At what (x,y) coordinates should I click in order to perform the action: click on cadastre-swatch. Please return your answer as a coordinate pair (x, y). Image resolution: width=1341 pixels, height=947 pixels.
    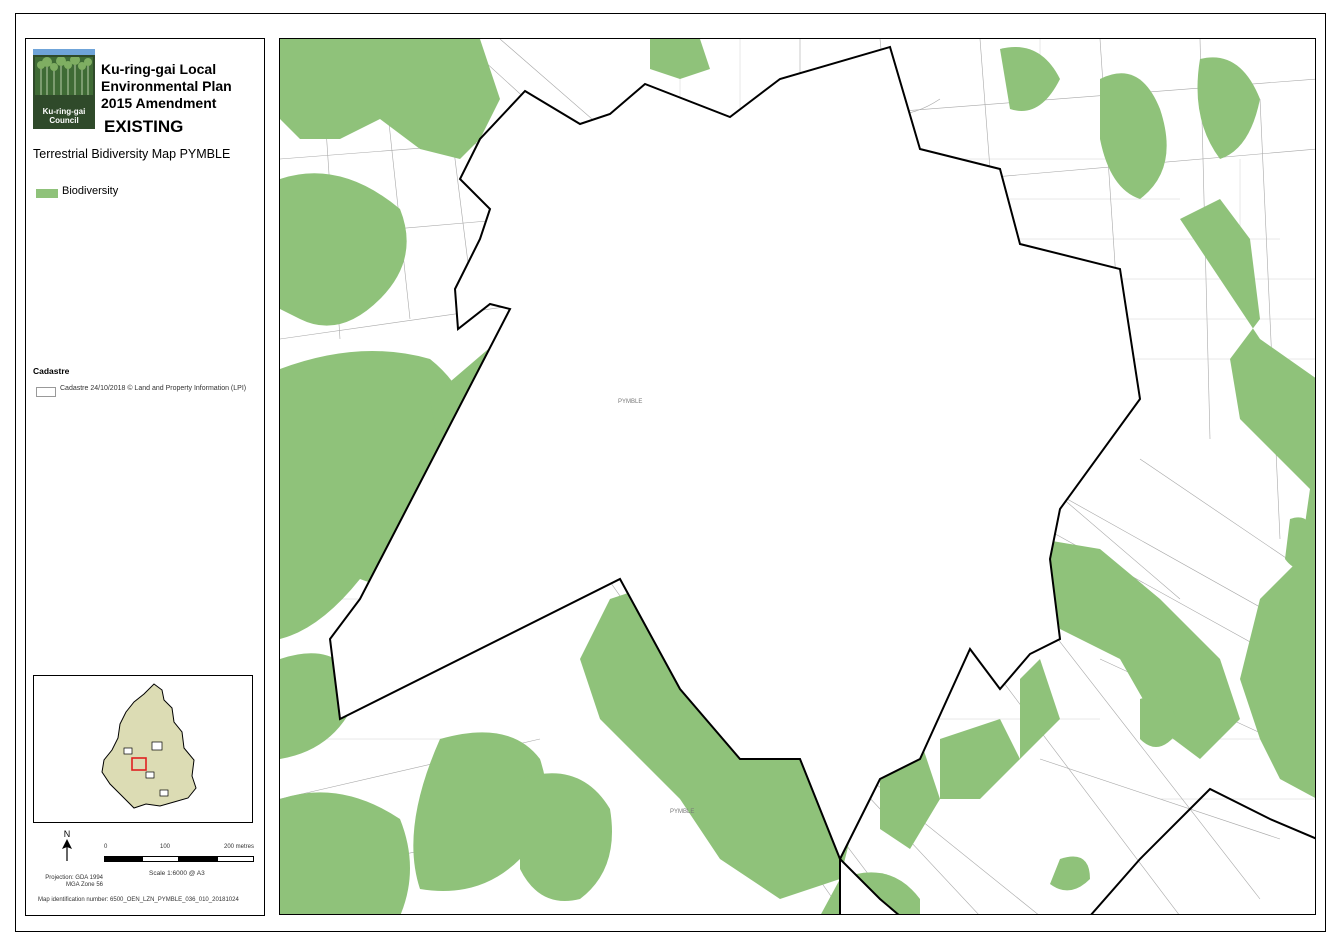
    Looking at the image, I should click on (46, 392).